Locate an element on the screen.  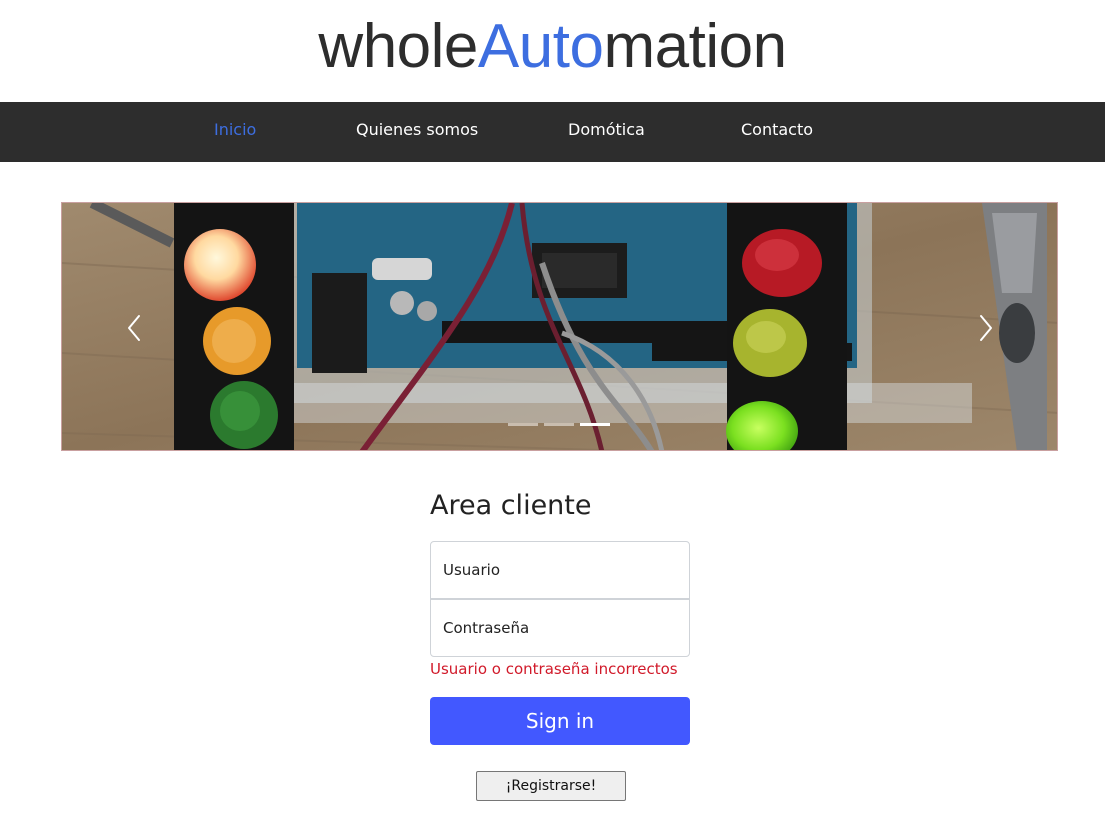
site-logo: wholeAutomation is located at coordinates (552, 51).